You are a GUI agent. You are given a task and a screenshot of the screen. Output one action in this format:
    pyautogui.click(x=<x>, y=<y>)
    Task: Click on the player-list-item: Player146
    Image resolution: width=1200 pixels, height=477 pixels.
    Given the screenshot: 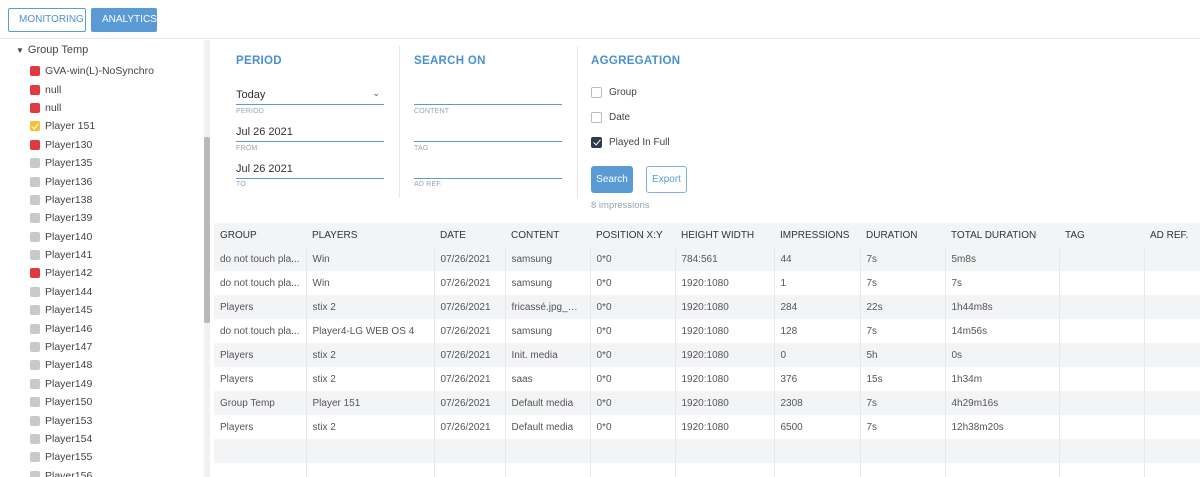 What is the action you would take?
    pyautogui.click(x=92, y=328)
    